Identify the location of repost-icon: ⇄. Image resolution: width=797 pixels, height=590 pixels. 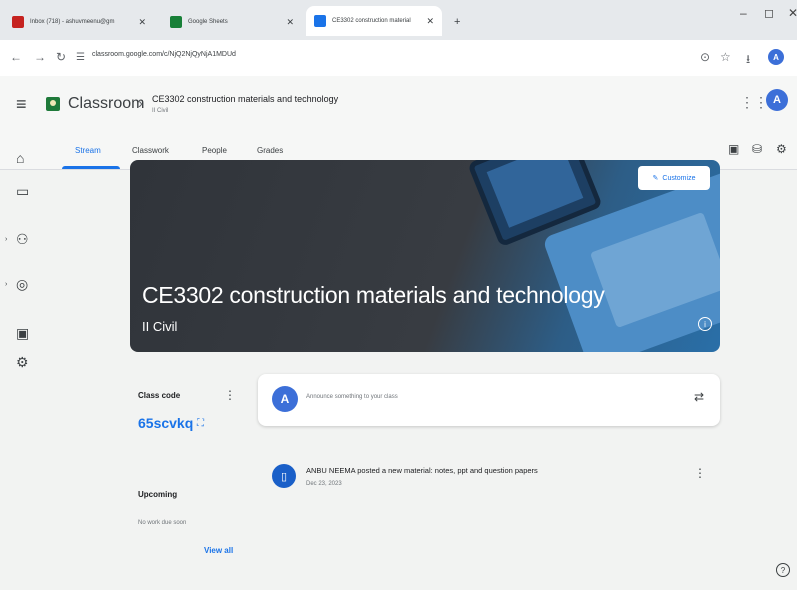
(699, 397).